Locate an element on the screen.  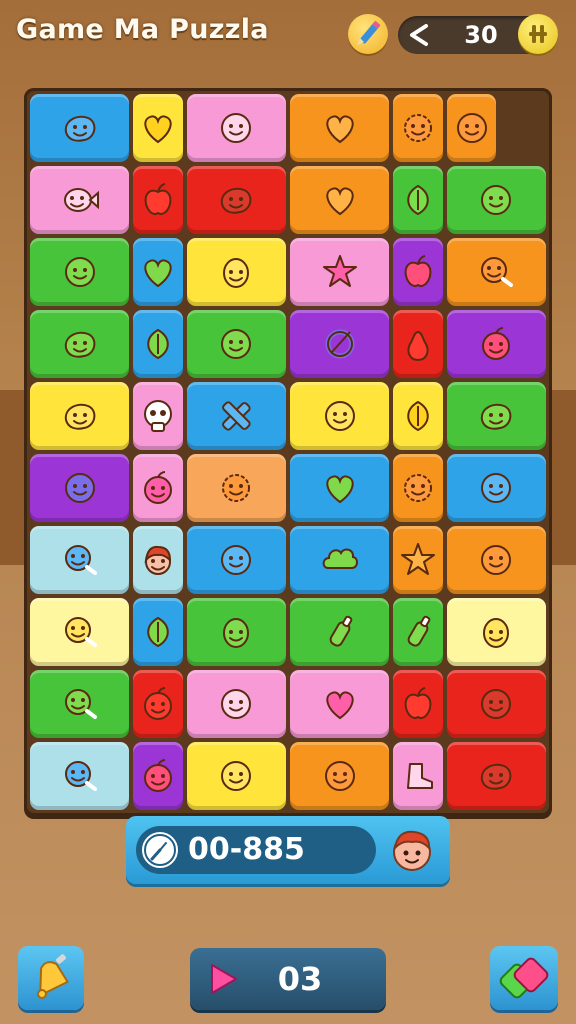
apple-icon is located at coordinates (418, 271).